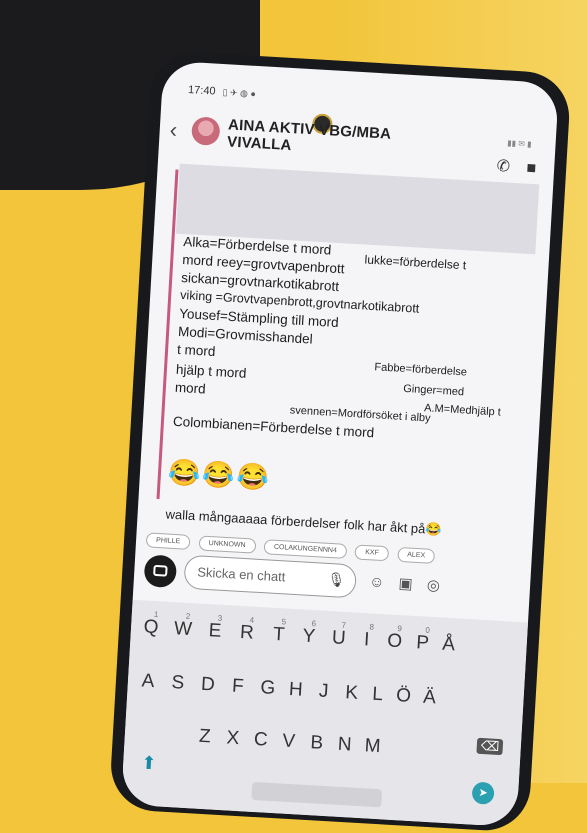  Describe the element at coordinates (295, 690) in the screenshot. I see `key: H` at that location.